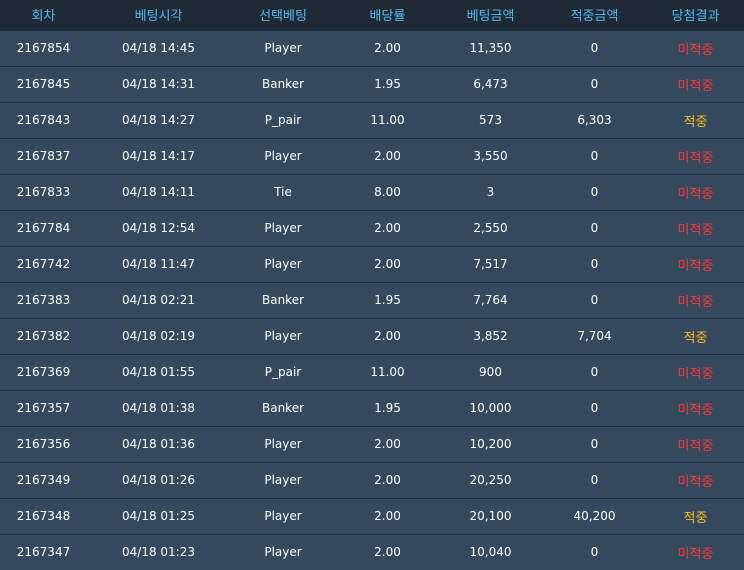  Describe the element at coordinates (283, 83) in the screenshot. I see `cell-selection: Banker` at that location.